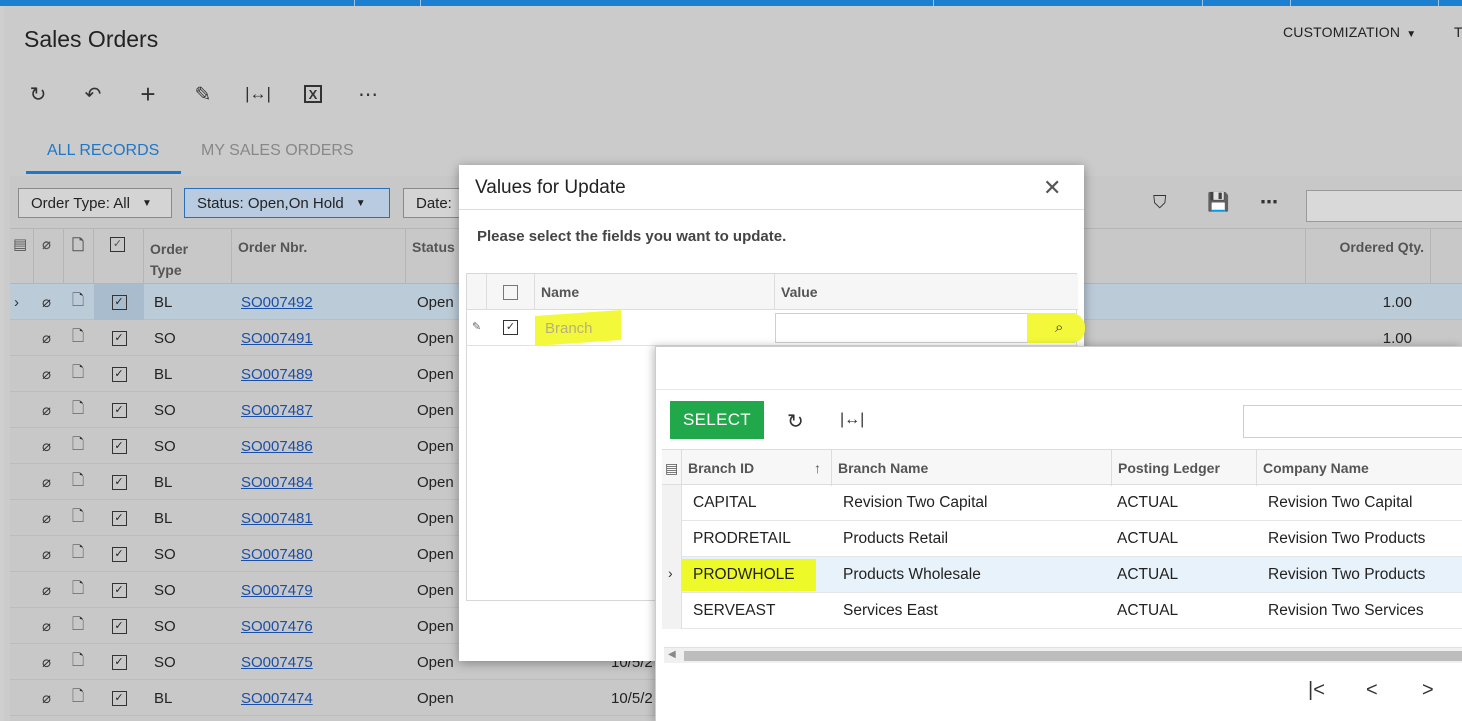  What do you see at coordinates (511, 292) in the screenshot?
I see `fields-select-all-header` at bounding box center [511, 292].